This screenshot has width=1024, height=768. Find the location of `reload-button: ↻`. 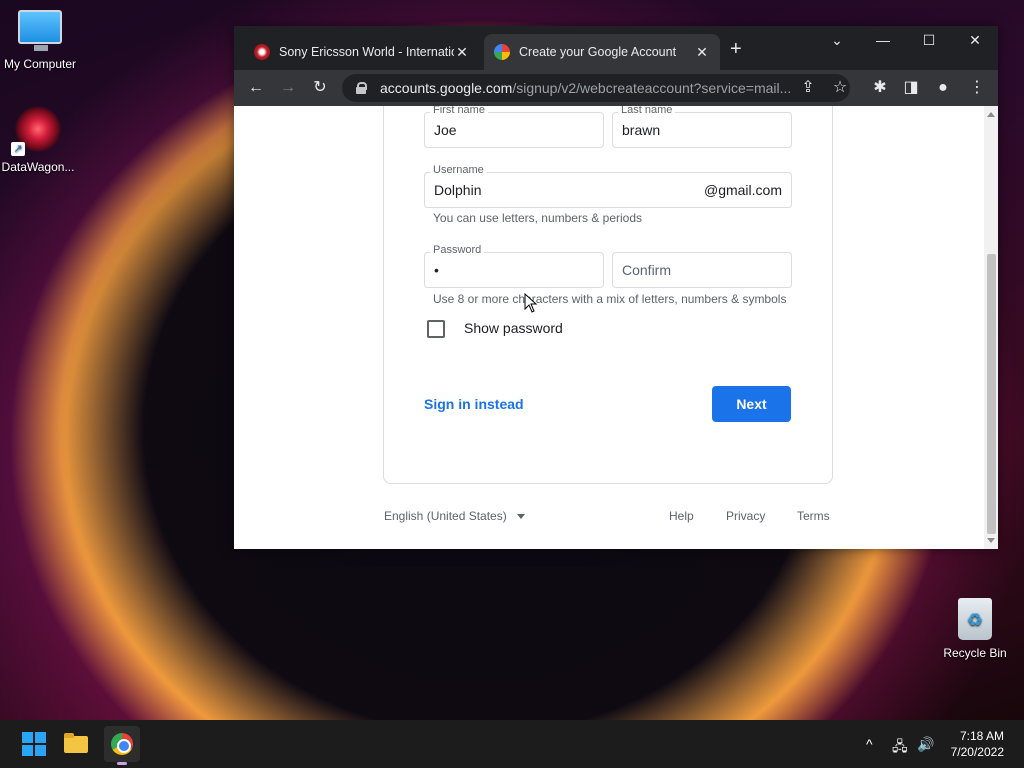

reload-button: ↻ is located at coordinates (320, 88).